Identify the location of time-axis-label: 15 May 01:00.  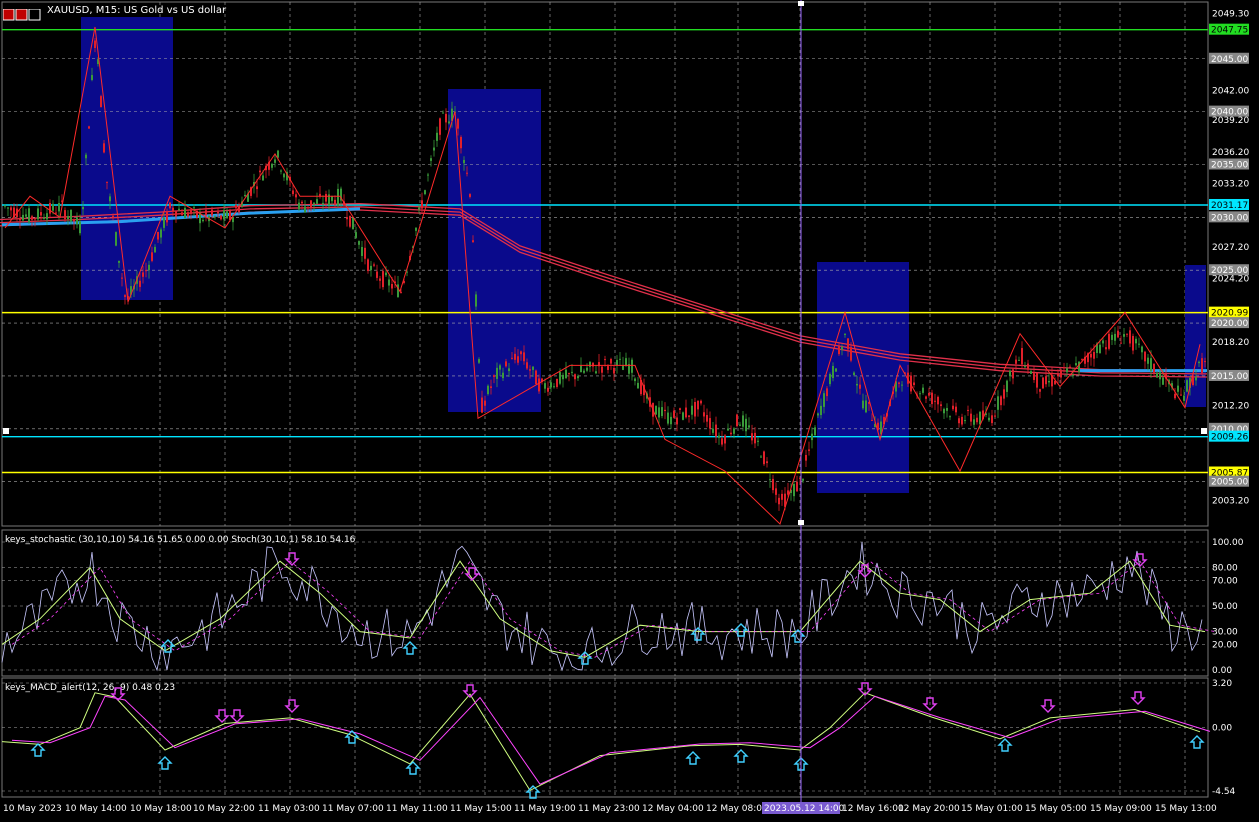
(992, 809).